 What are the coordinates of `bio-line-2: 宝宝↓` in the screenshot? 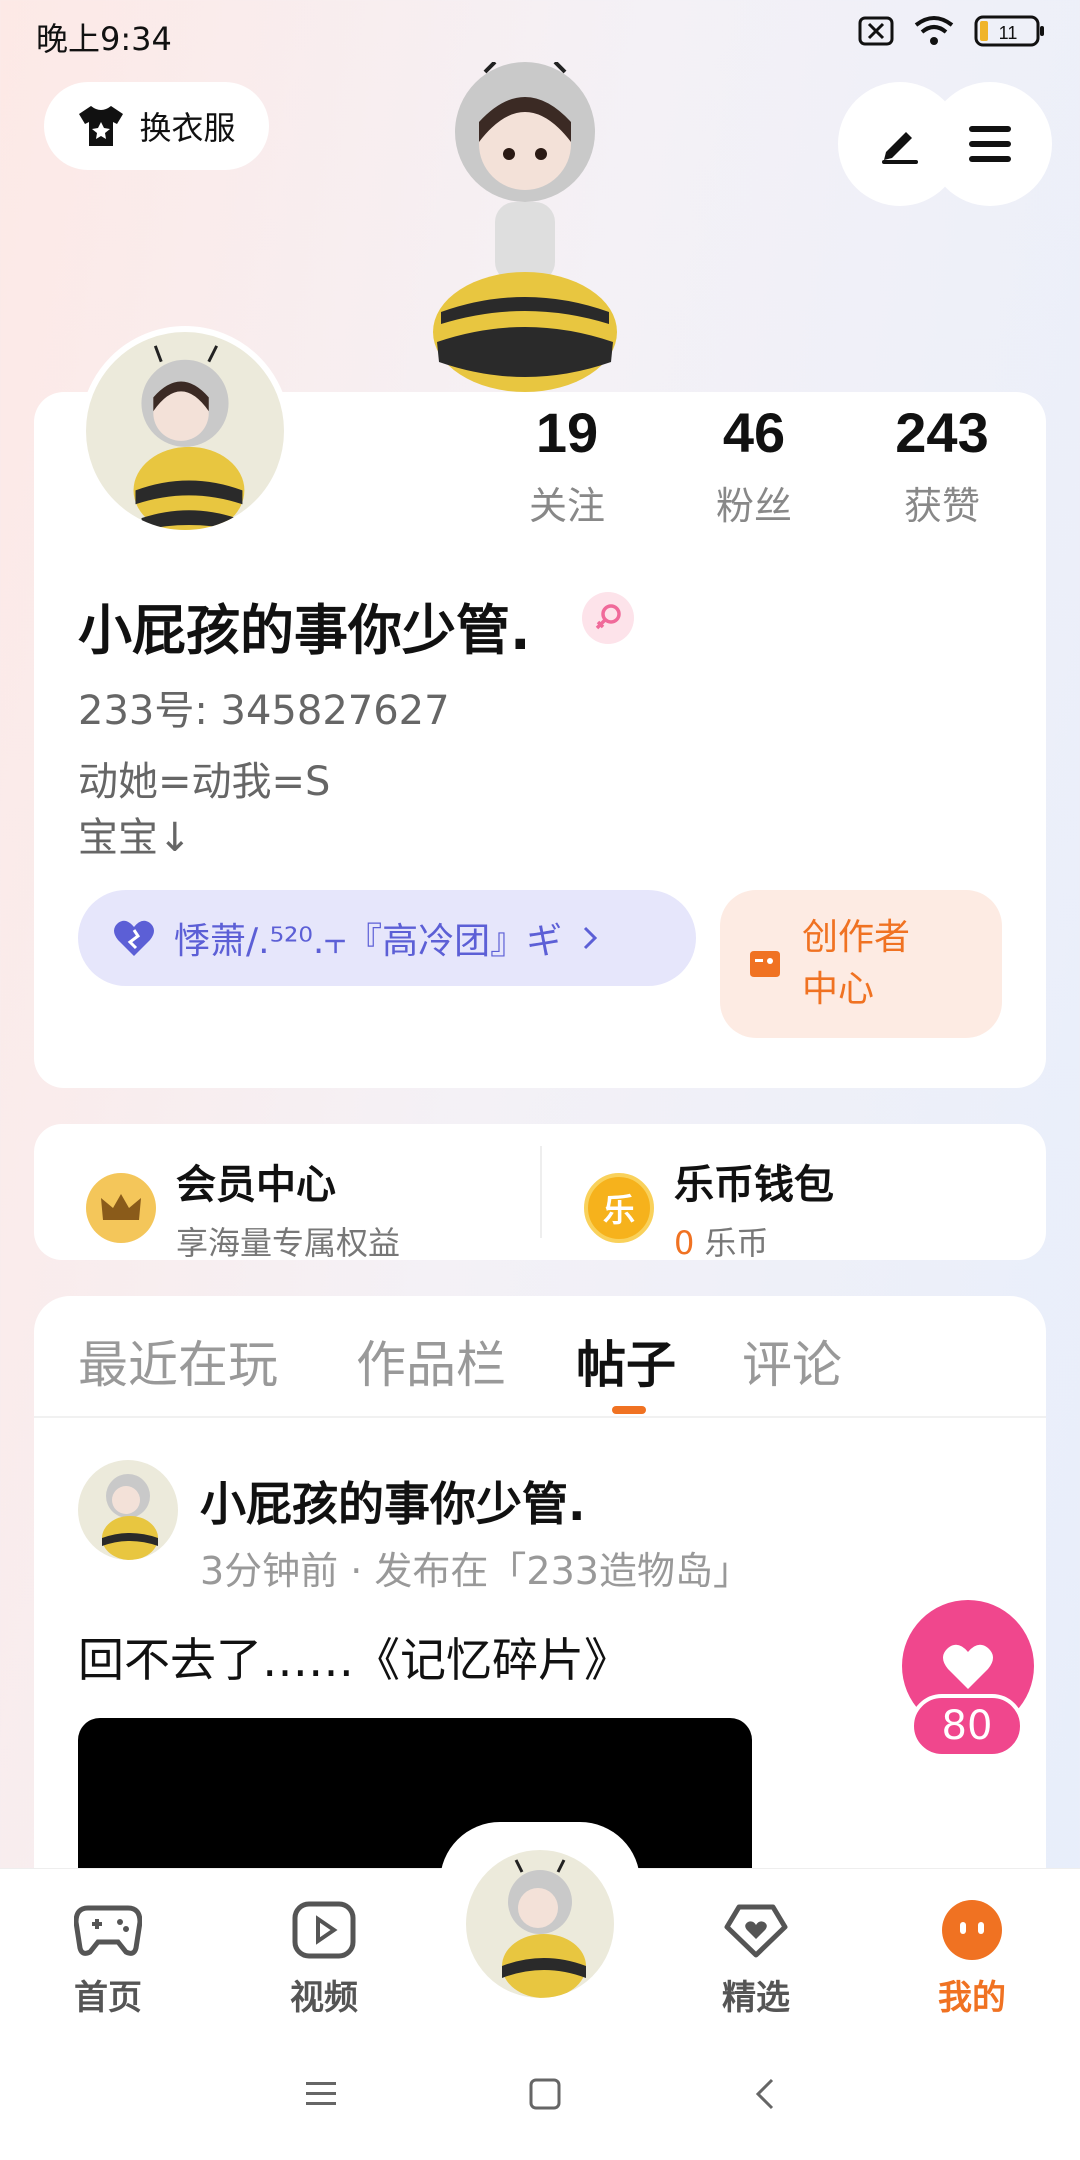 It's located at (135, 838).